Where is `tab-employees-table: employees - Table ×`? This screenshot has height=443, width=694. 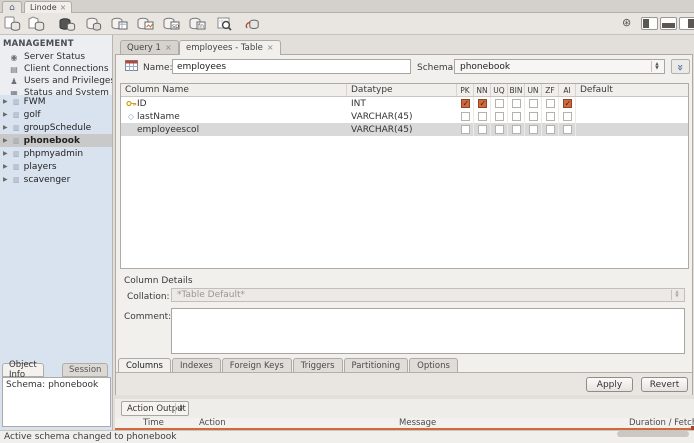 tab-employees-table: employees - Table × is located at coordinates (230, 47).